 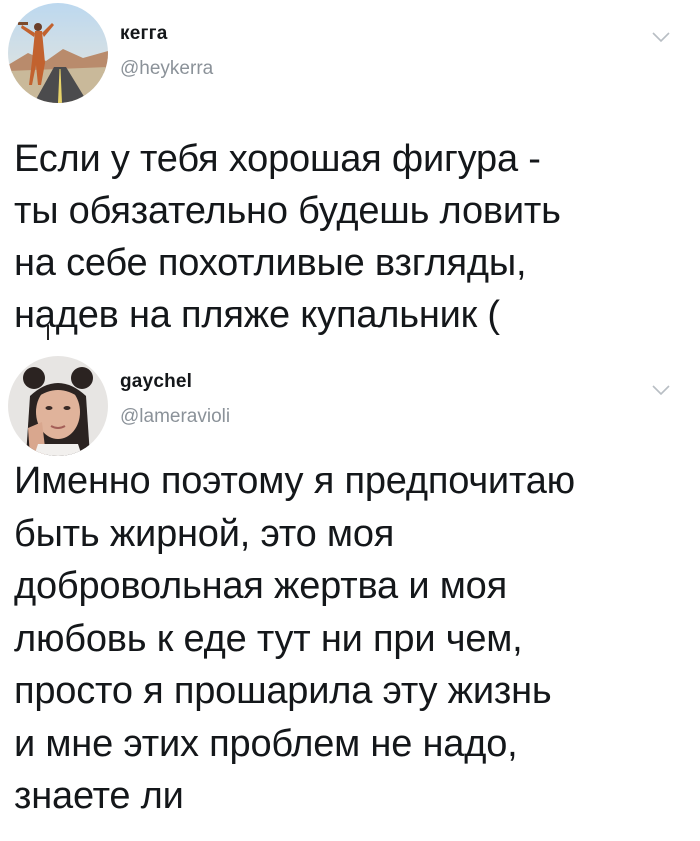 I want to click on author-handle: @lameravioli, so click(x=175, y=417).